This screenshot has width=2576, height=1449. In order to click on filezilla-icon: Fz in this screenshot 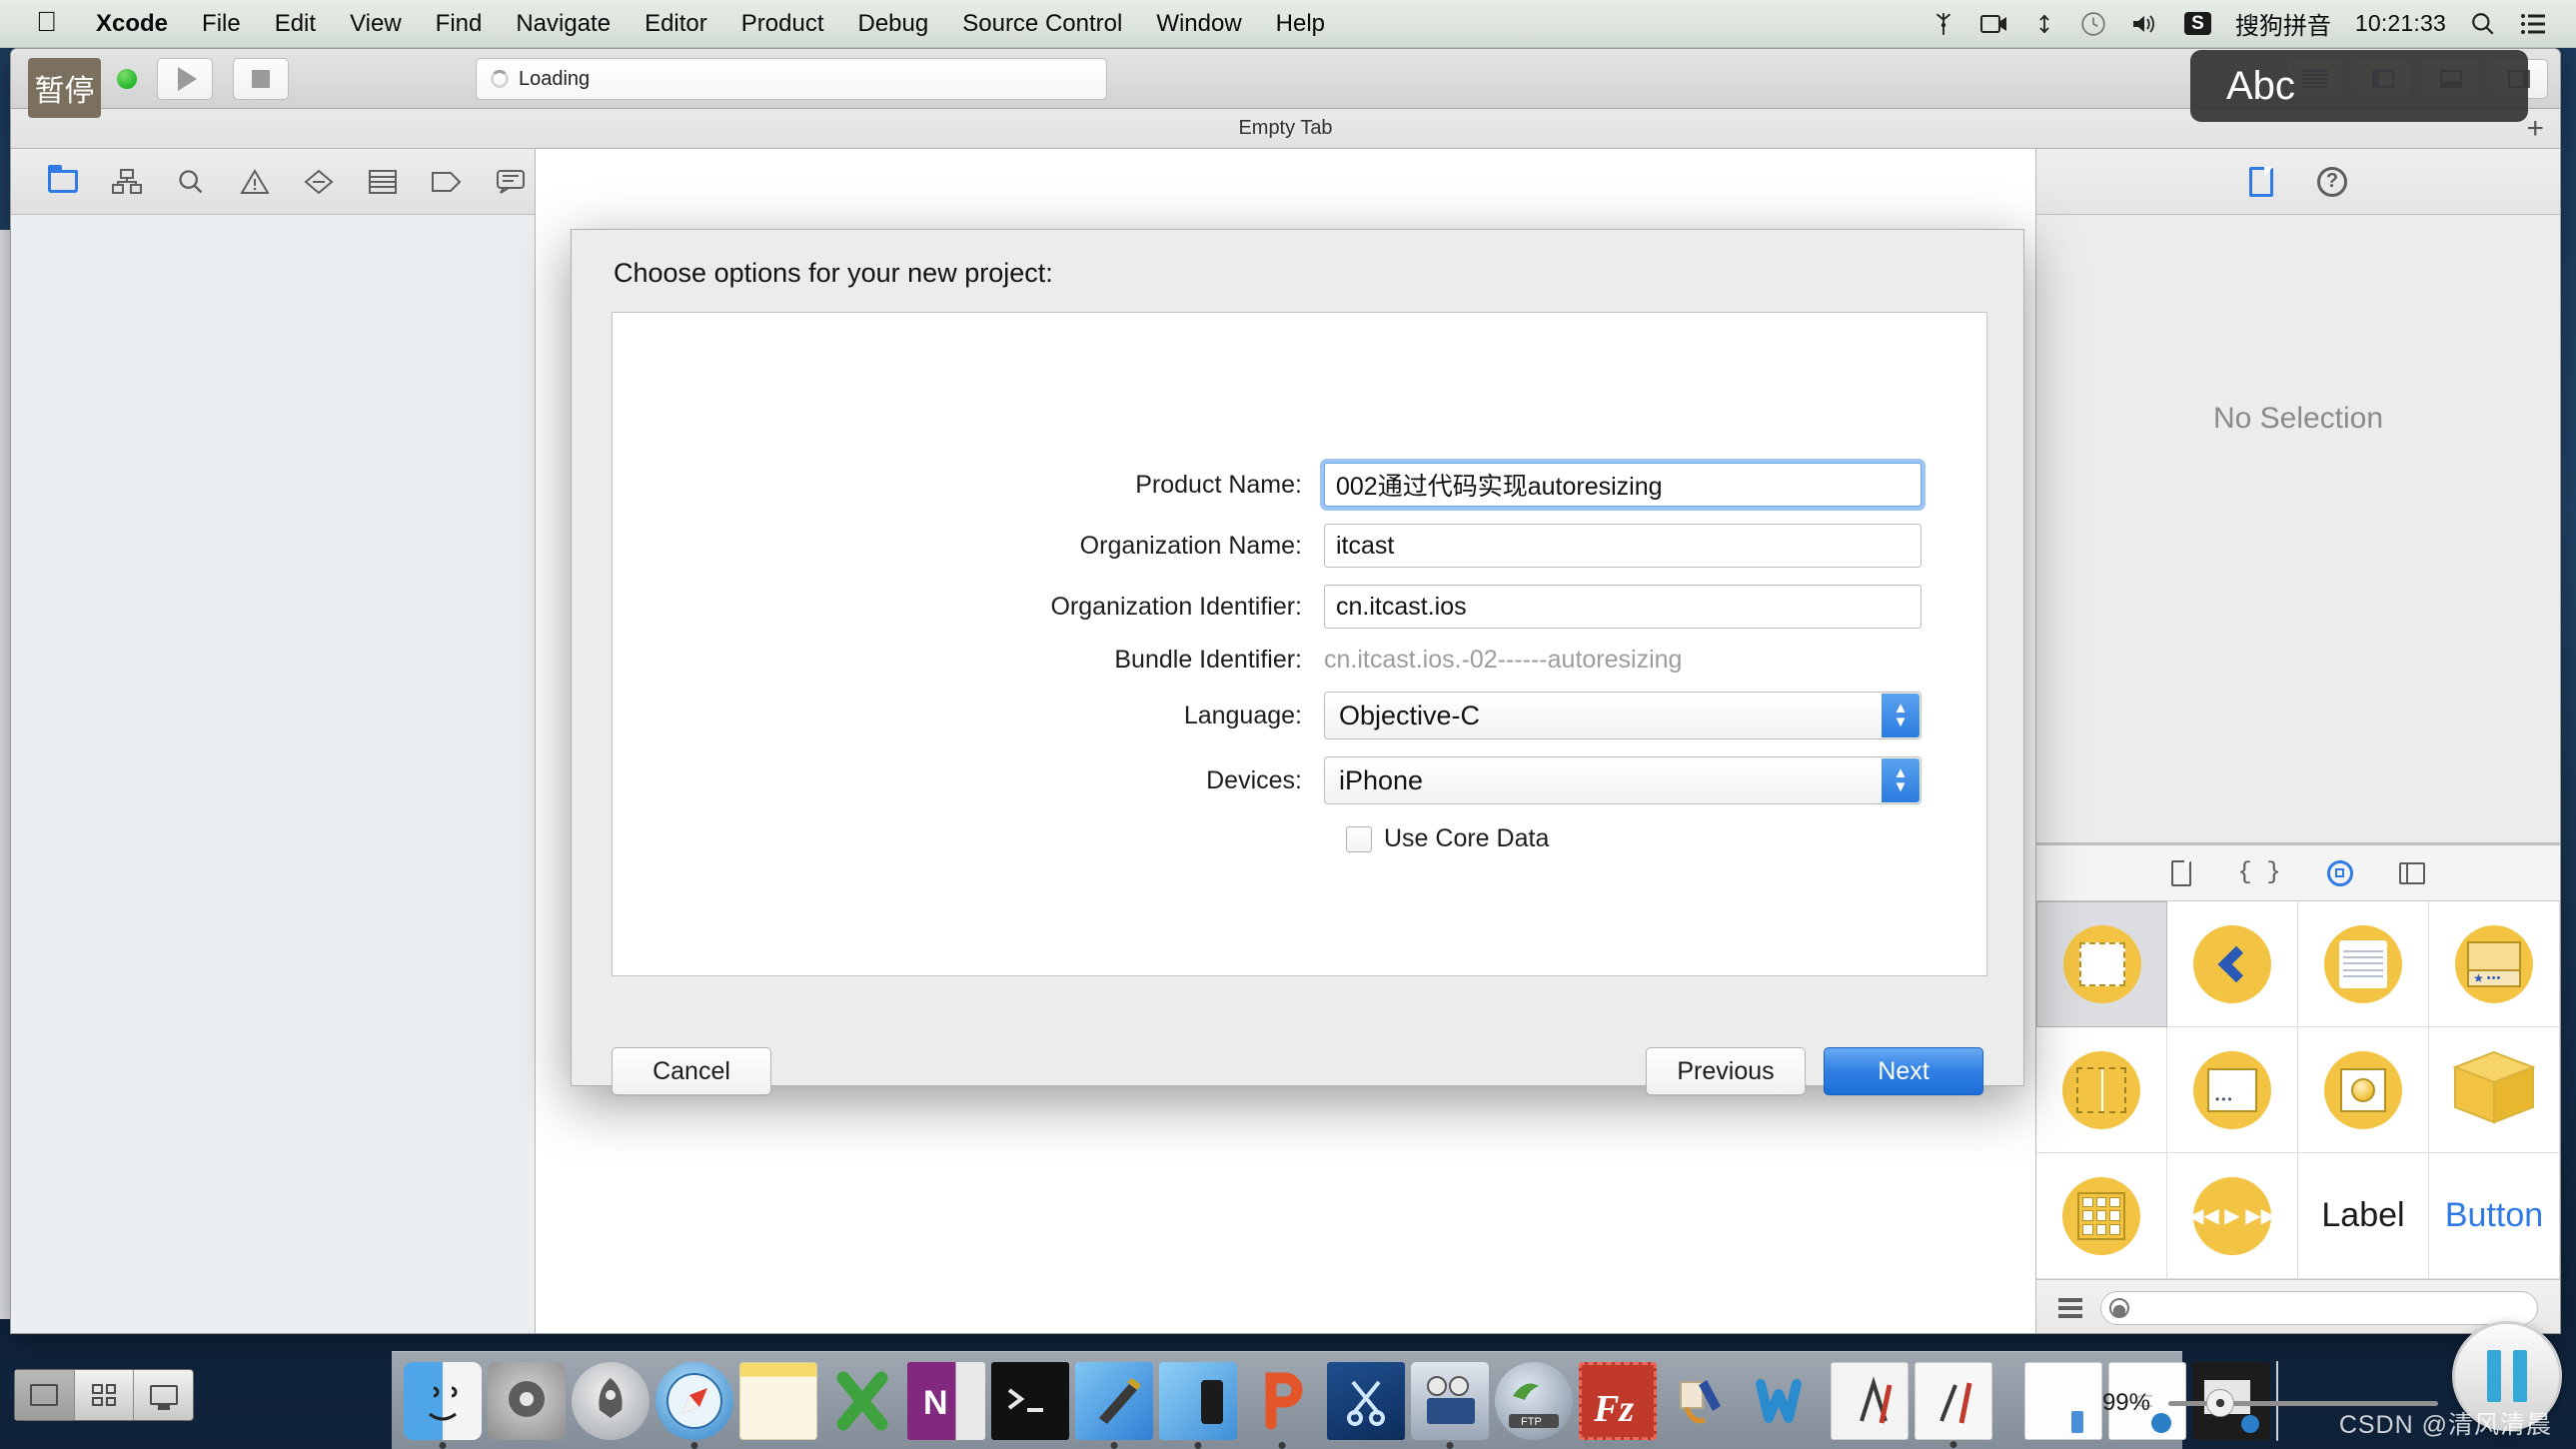, I will do `click(1618, 1400)`.